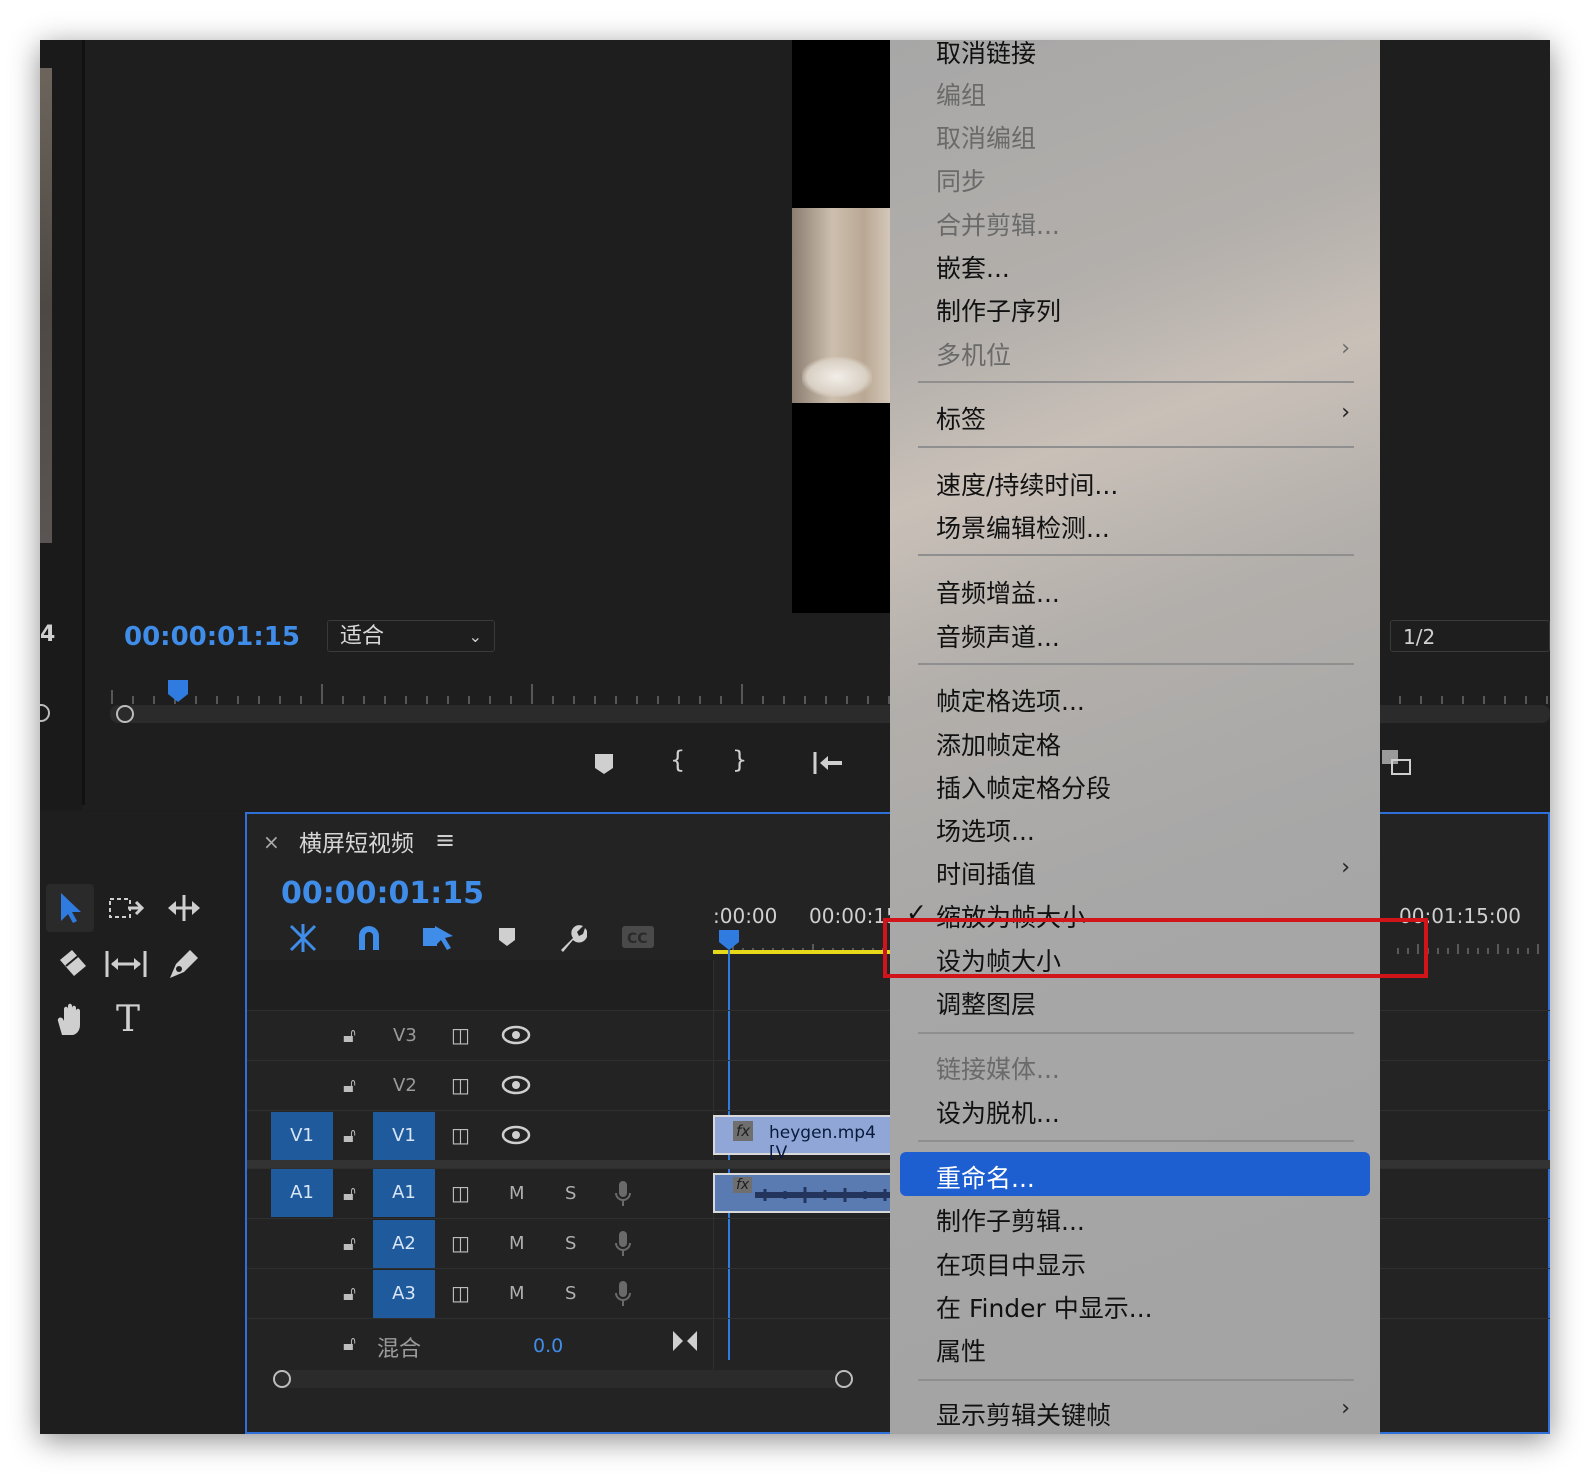 The width and height of the screenshot is (1590, 1474). I want to click on scroll-handle-right, so click(844, 1379).